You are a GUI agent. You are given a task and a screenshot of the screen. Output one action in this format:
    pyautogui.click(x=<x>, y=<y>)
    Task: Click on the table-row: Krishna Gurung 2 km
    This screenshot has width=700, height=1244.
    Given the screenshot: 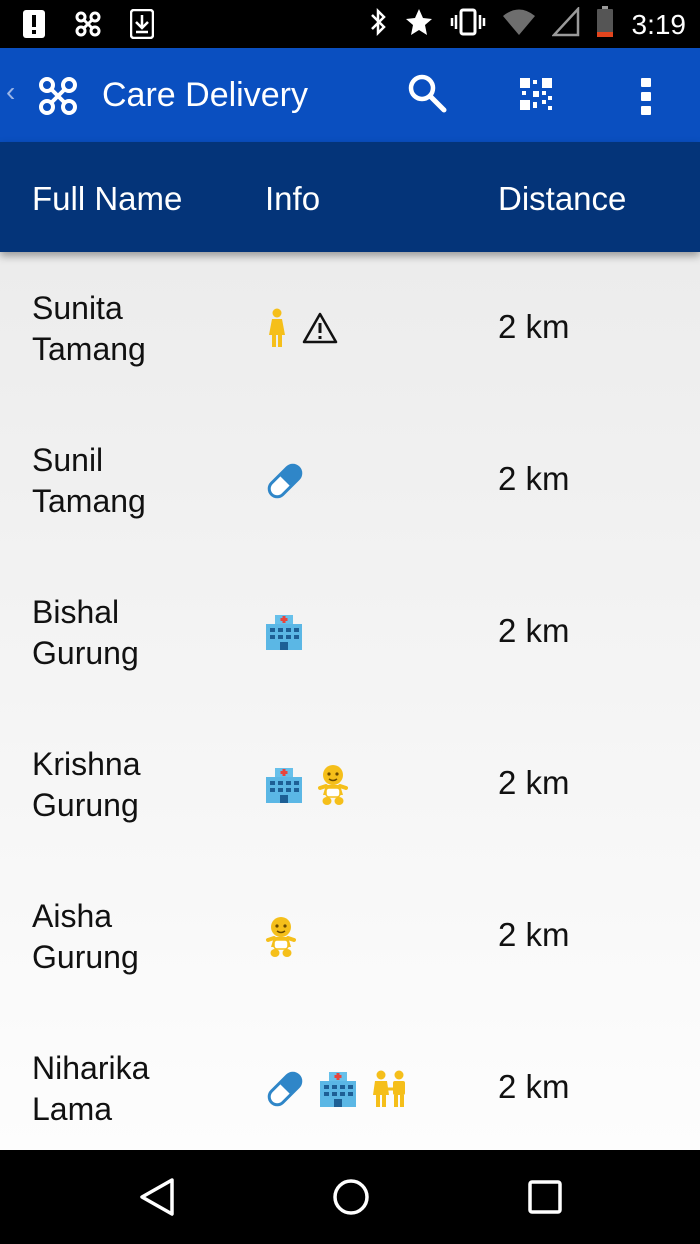 What is the action you would take?
    pyautogui.click(x=350, y=784)
    